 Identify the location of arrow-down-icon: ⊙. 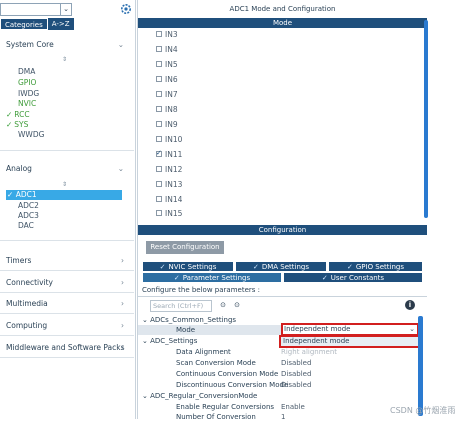
(237, 305).